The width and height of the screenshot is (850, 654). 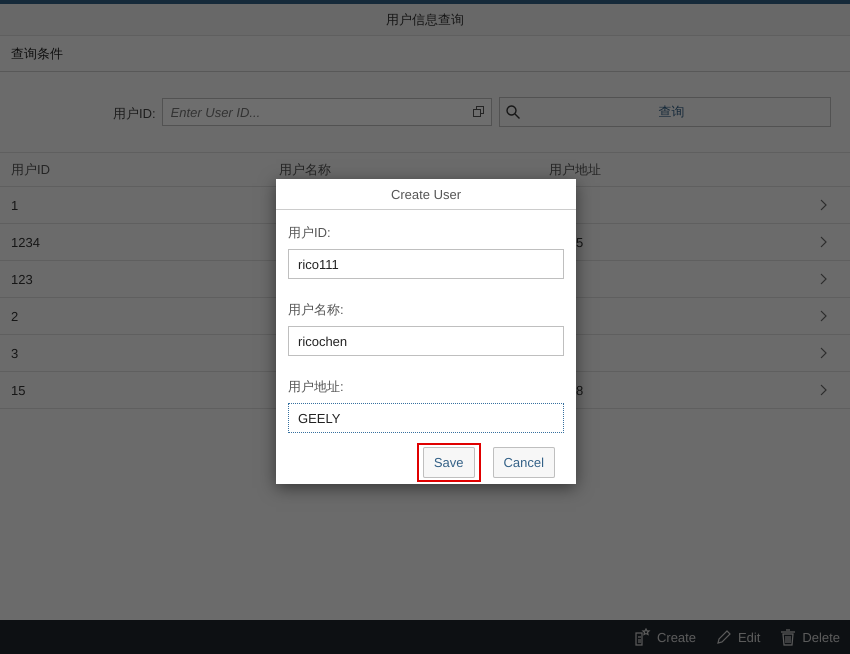 What do you see at coordinates (316, 310) in the screenshot?
I see `field-label: 用户名称:` at bounding box center [316, 310].